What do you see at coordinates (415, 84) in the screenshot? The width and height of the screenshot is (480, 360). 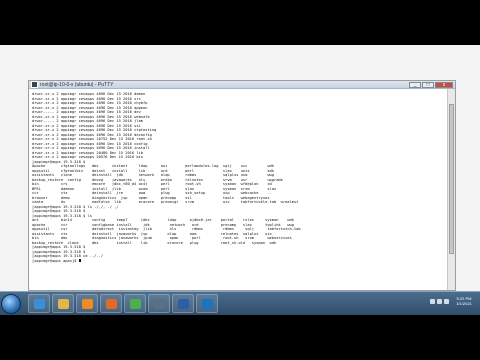 I see `minimize-button: _` at bounding box center [415, 84].